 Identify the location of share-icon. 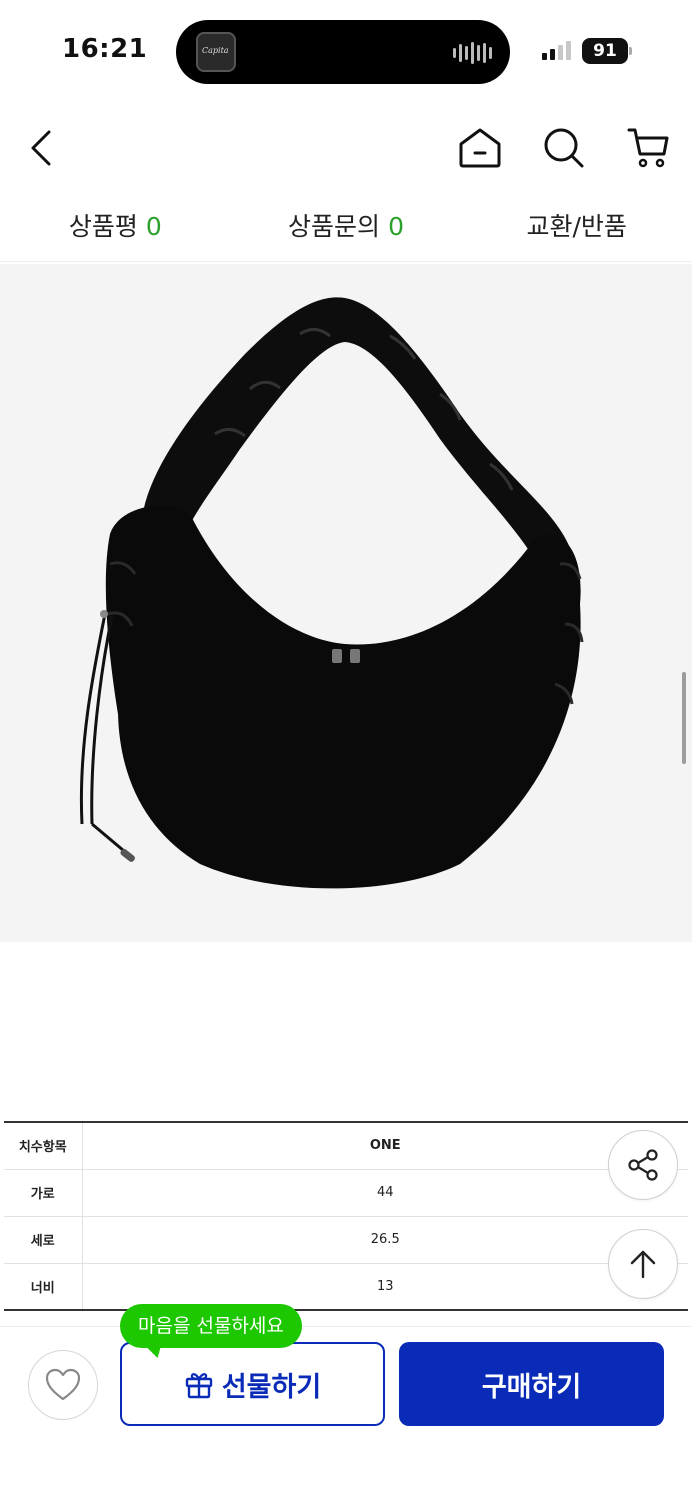
(643, 1165).